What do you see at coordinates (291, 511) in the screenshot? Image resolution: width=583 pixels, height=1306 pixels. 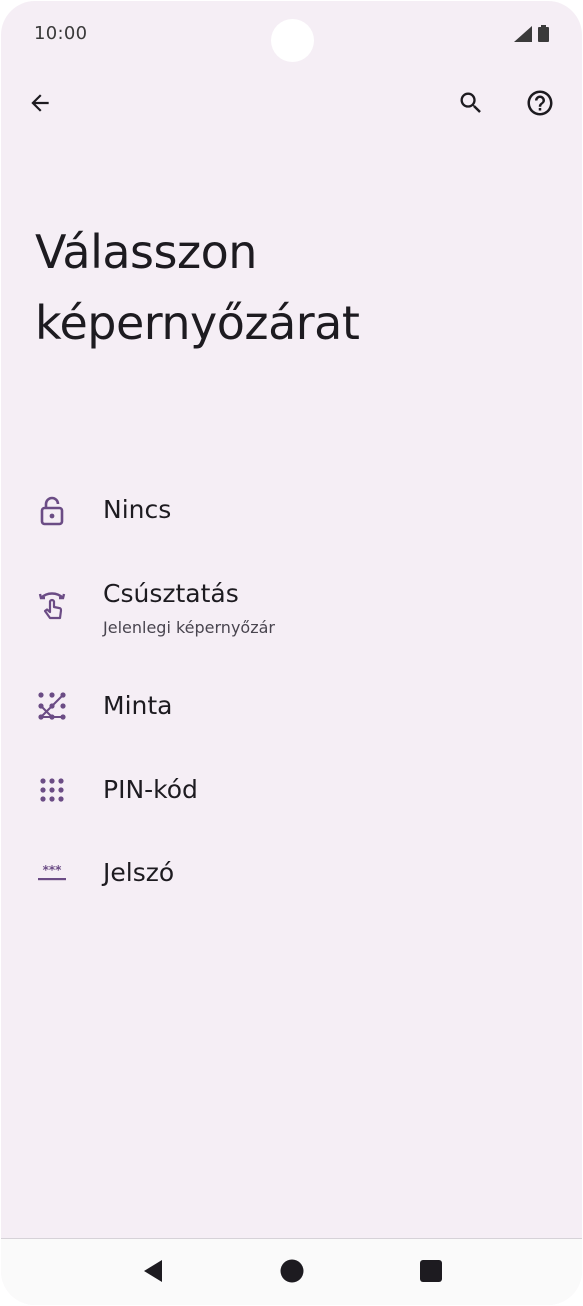 I see `option-none: Nincs` at bounding box center [291, 511].